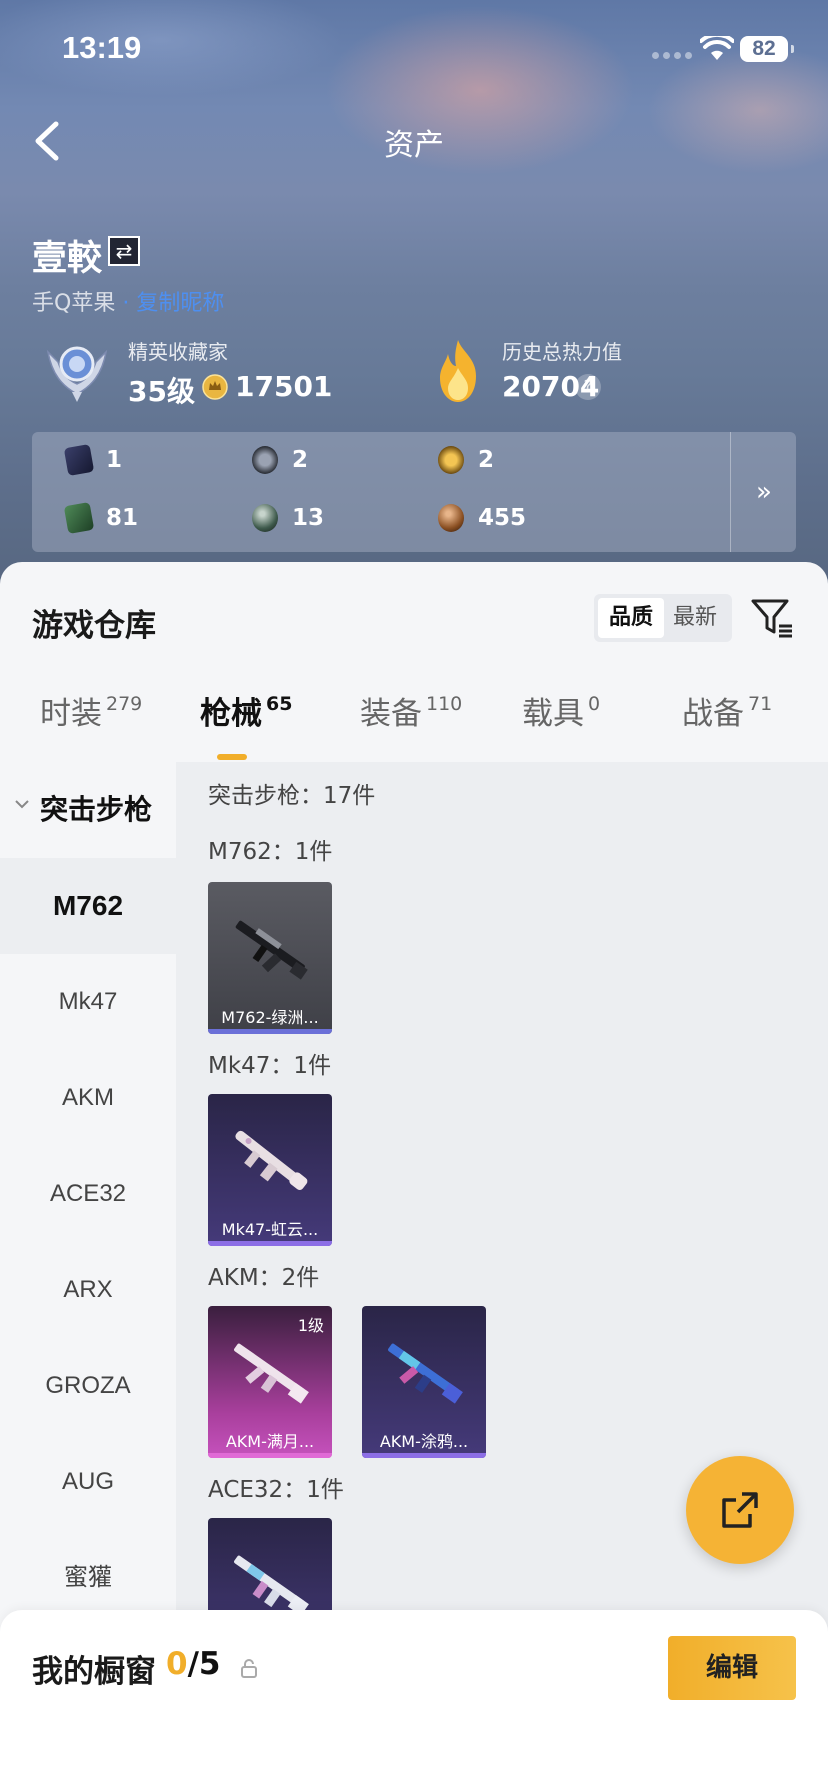  Describe the element at coordinates (22, 804) in the screenshot. I see `chevron-down-icon` at that location.